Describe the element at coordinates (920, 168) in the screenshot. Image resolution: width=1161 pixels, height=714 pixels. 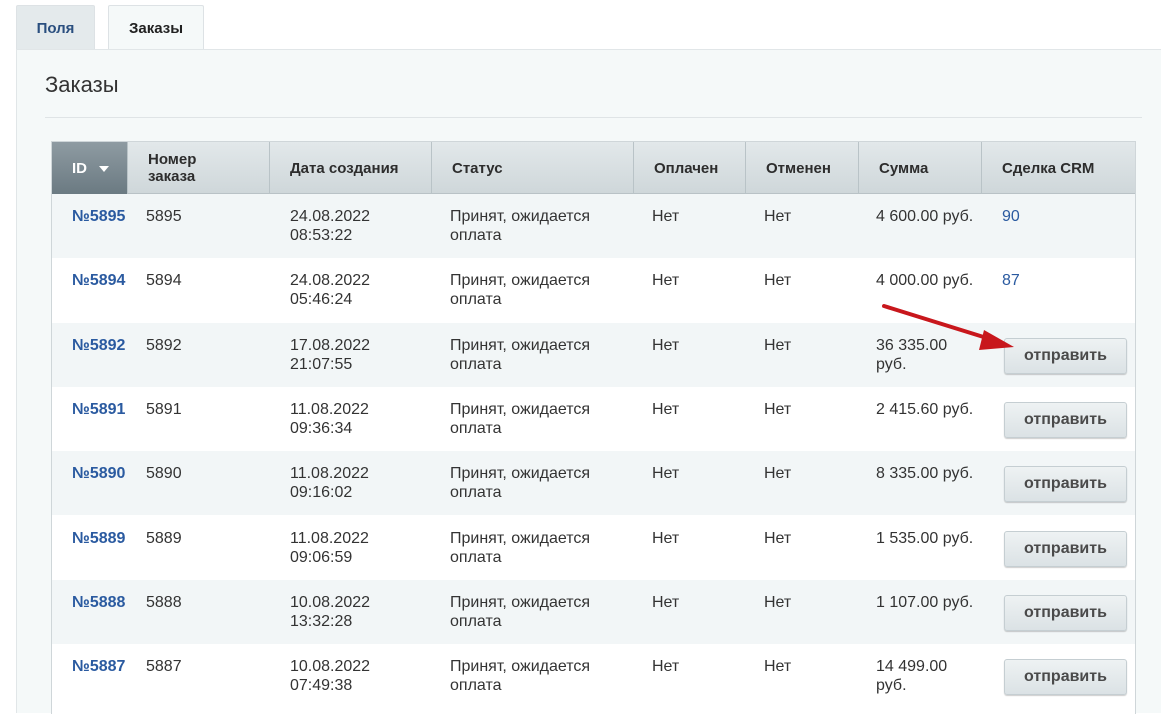
I see `column-header-sum: Сумма` at that location.